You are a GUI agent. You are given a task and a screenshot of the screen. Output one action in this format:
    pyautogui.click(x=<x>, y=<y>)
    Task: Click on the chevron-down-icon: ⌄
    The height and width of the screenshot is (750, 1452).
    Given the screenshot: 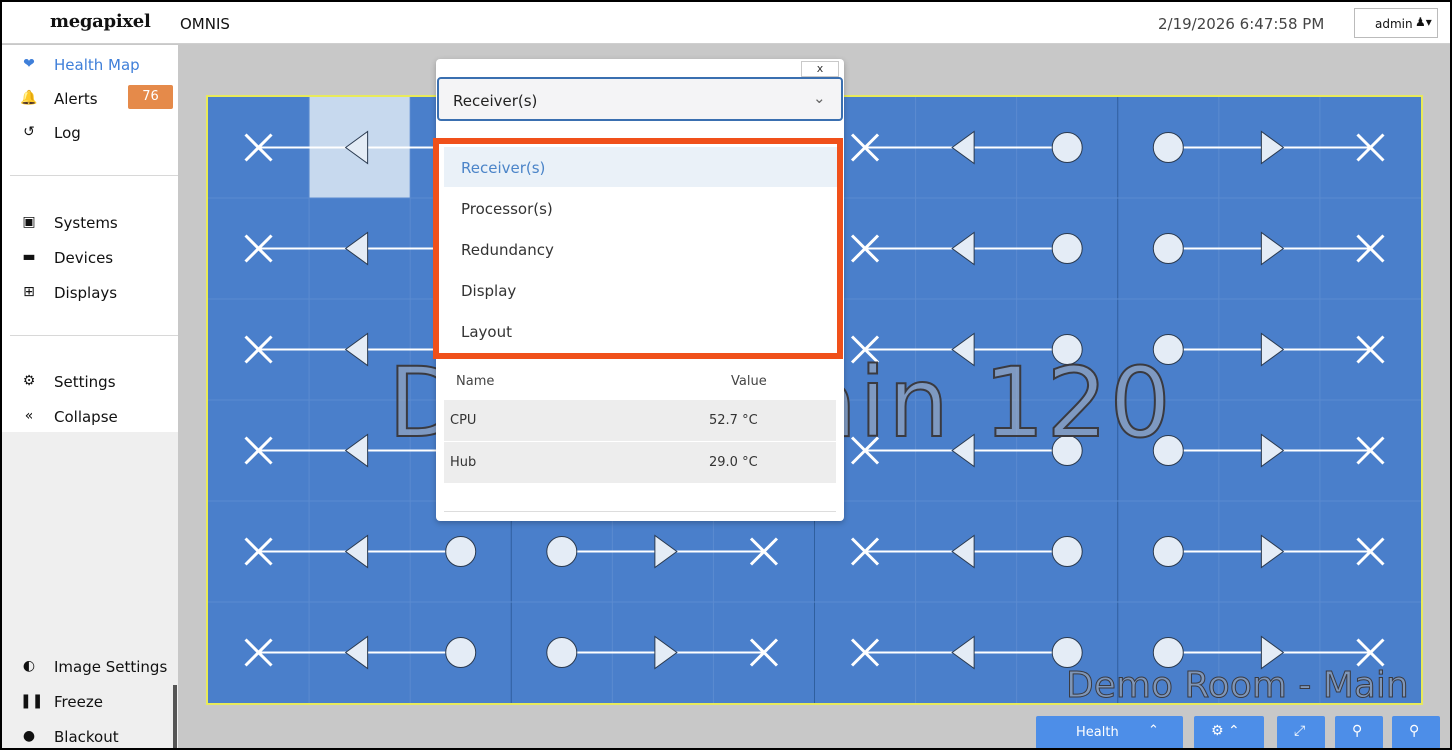 What is the action you would take?
    pyautogui.click(x=819, y=98)
    